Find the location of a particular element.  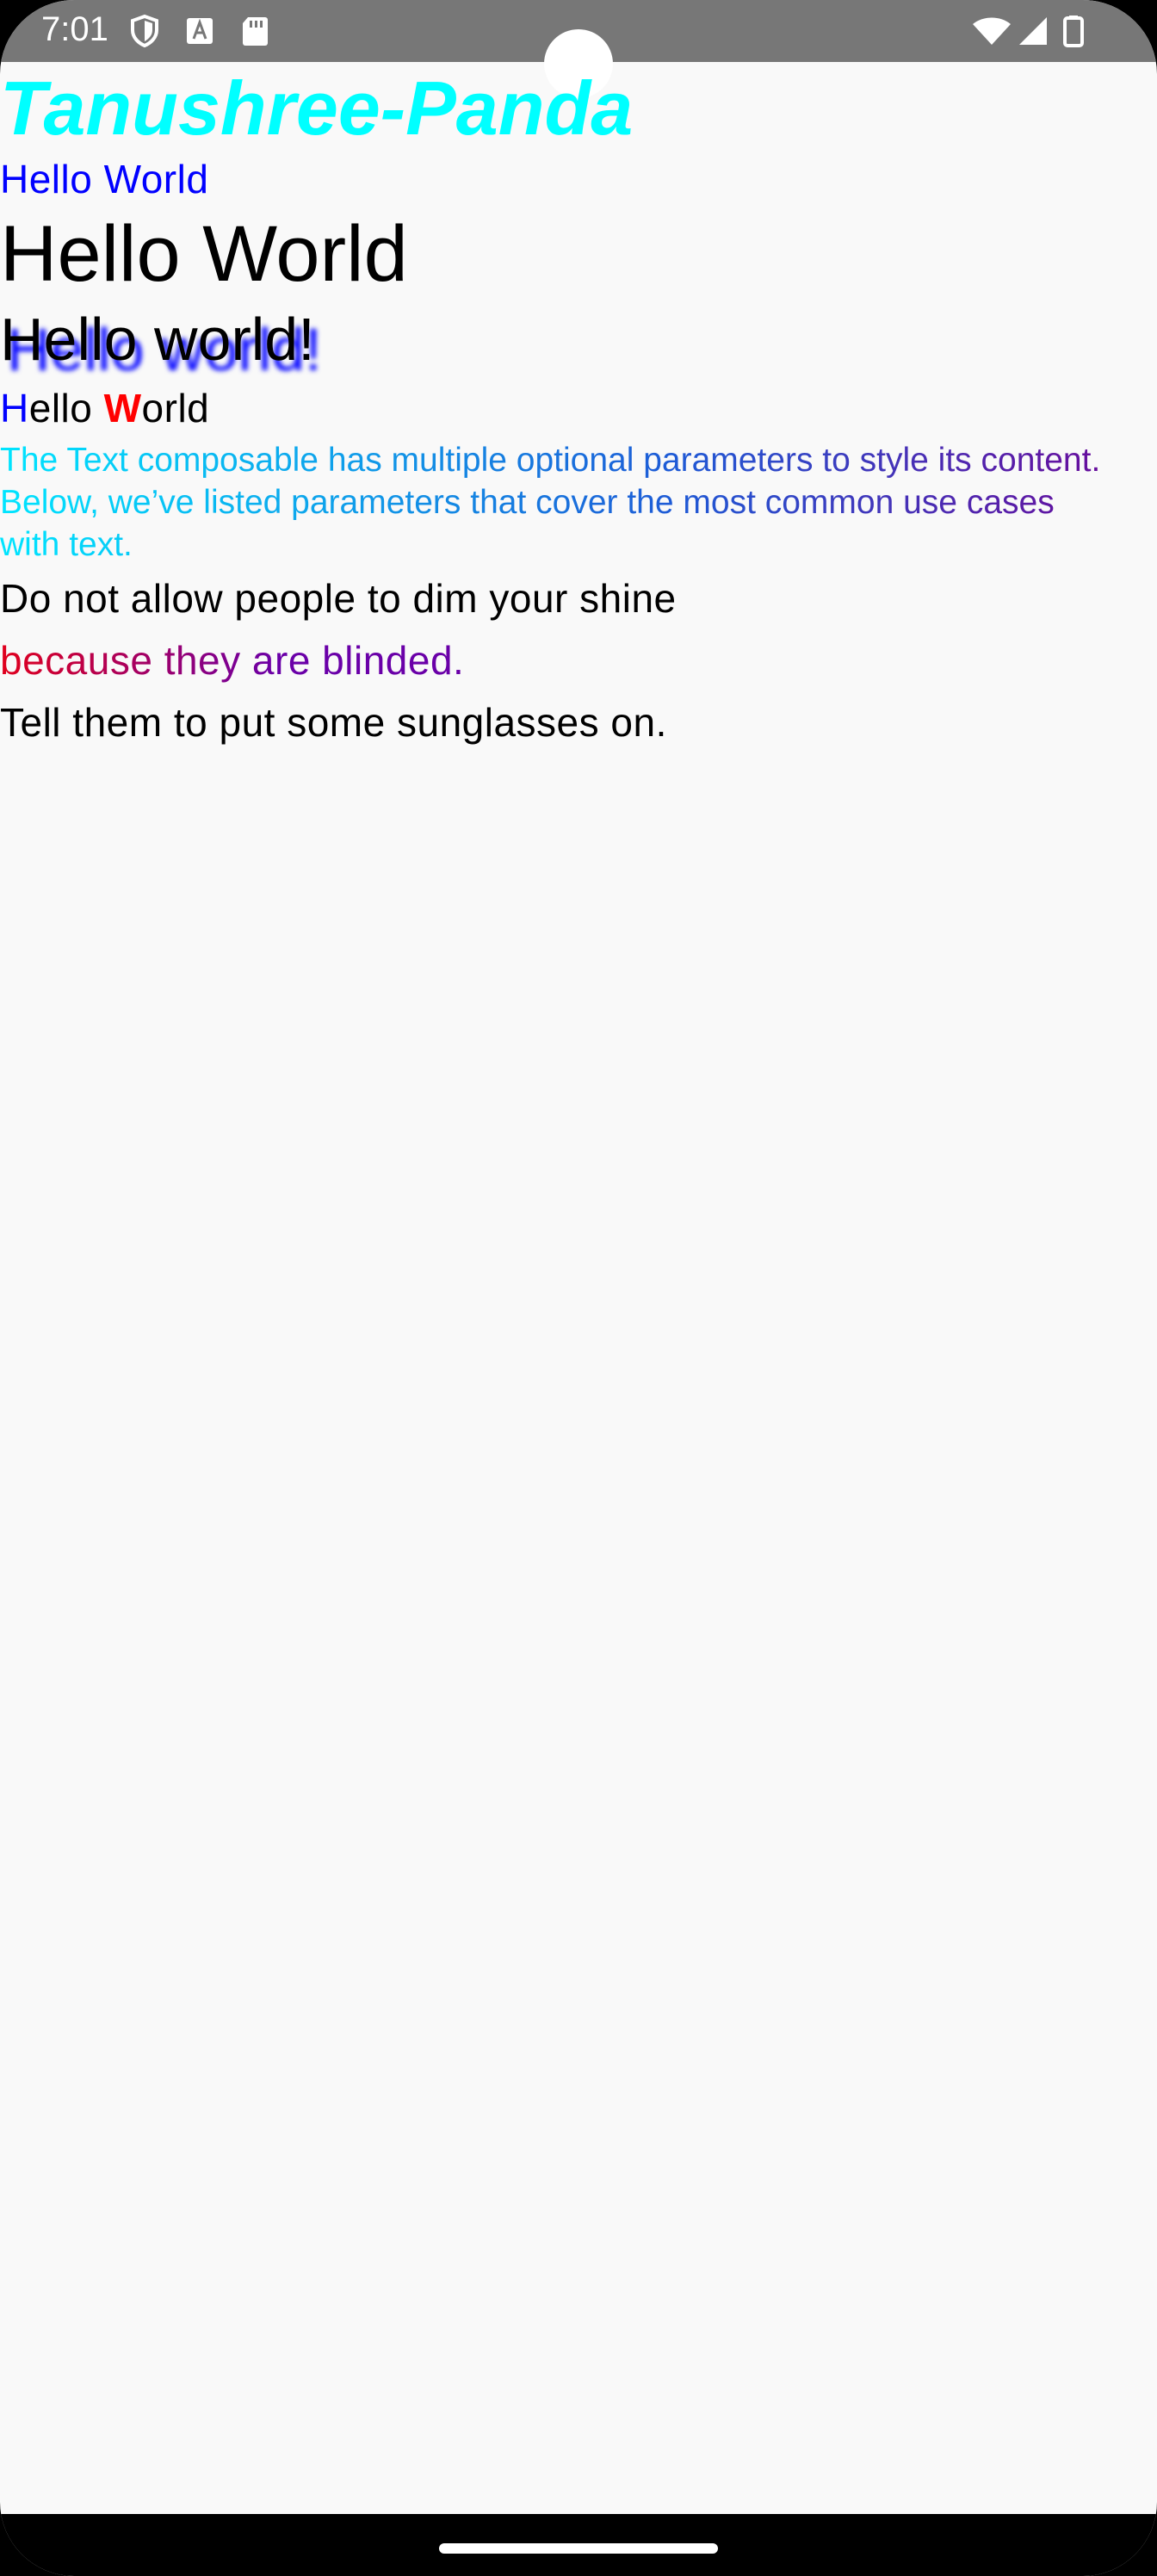

shine-line-3: Tell them to put some sunglasses on. is located at coordinates (334, 723).